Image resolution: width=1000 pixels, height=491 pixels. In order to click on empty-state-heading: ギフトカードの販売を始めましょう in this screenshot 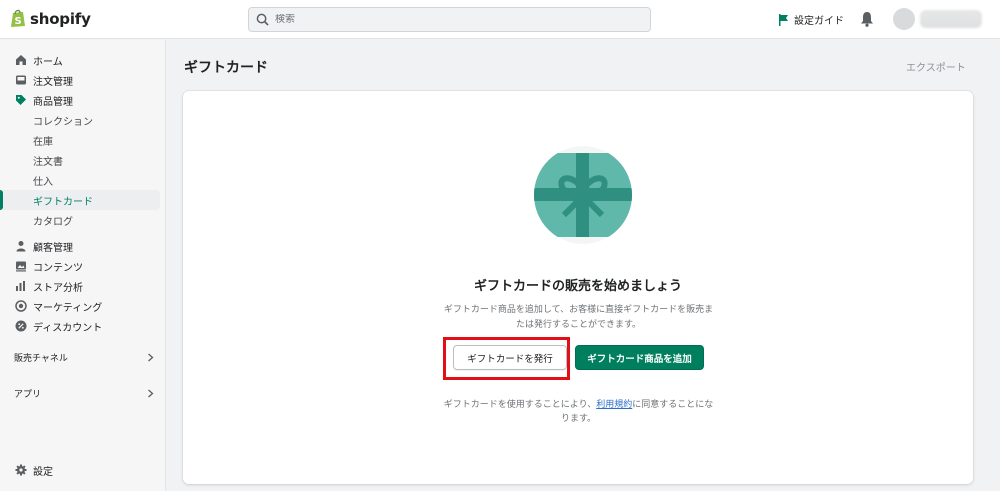, I will do `click(577, 286)`.